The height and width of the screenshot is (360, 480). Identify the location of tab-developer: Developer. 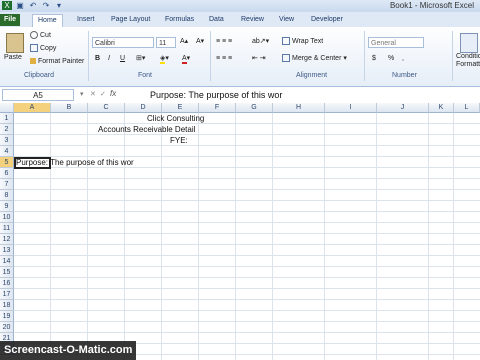
(327, 20).